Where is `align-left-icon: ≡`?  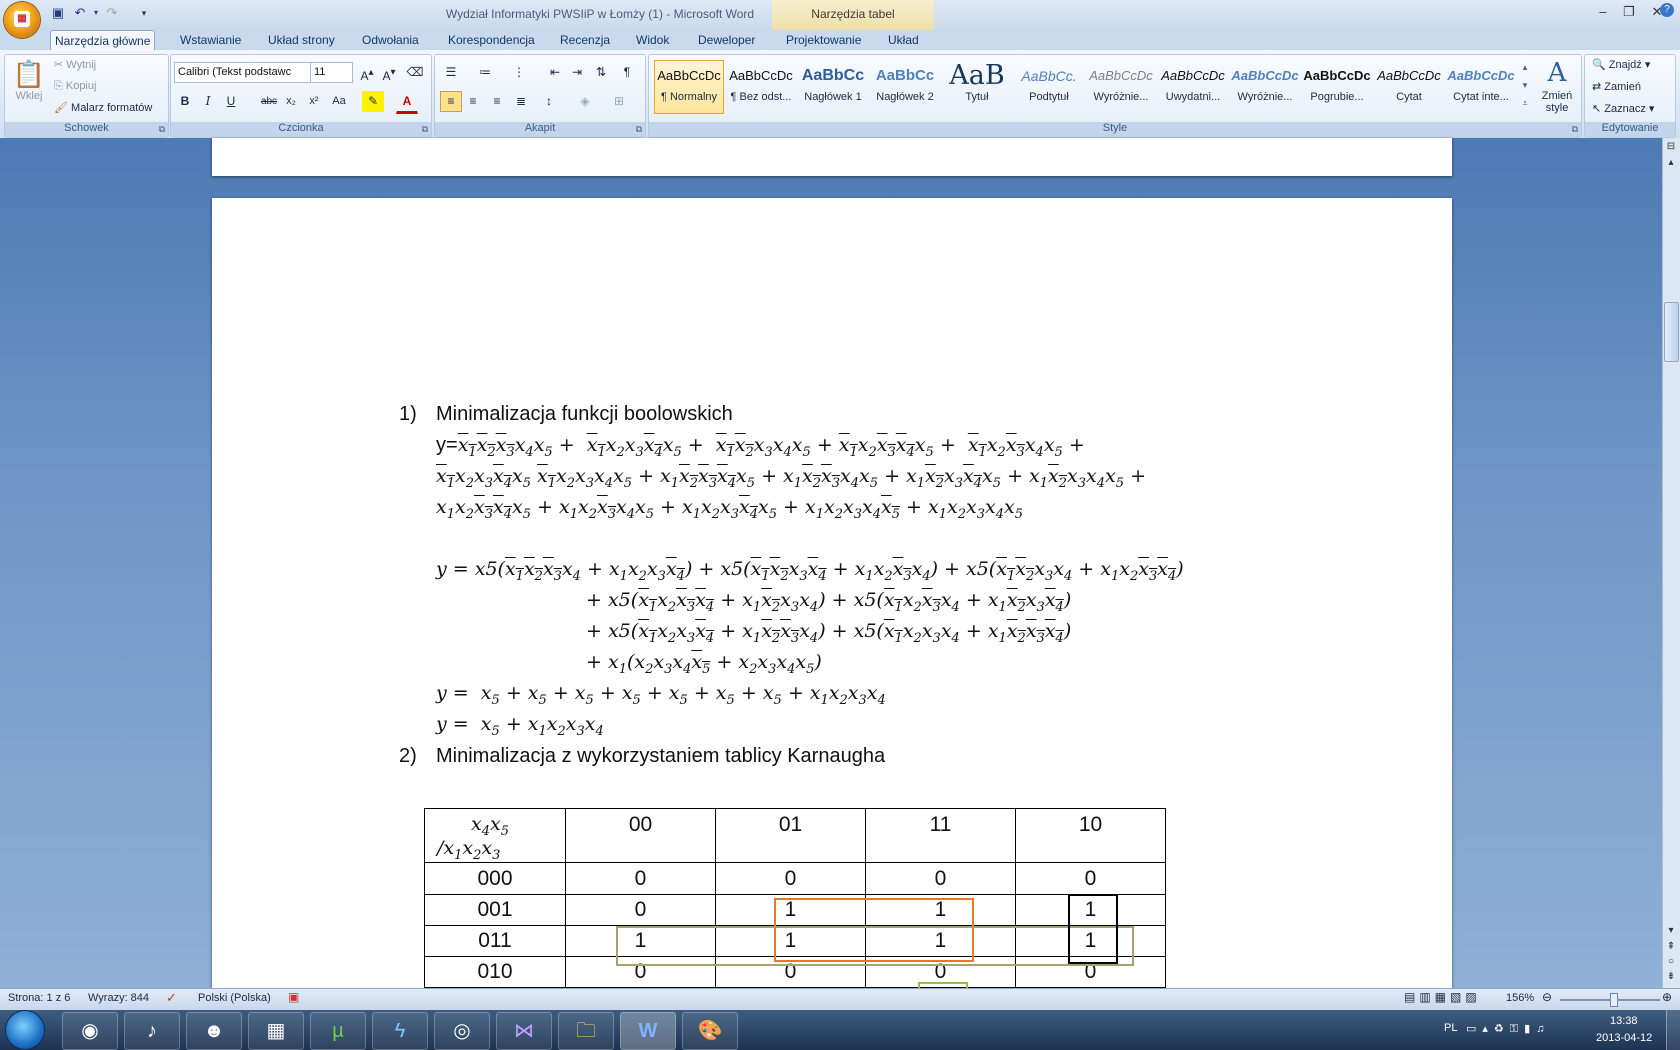 align-left-icon: ≡ is located at coordinates (451, 101).